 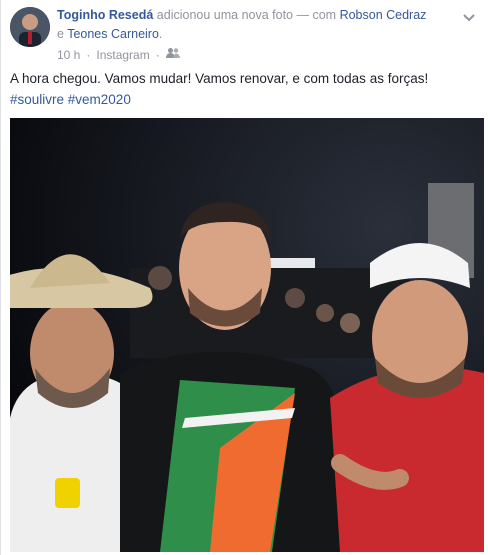 I want to click on wristband, so click(x=67, y=493).